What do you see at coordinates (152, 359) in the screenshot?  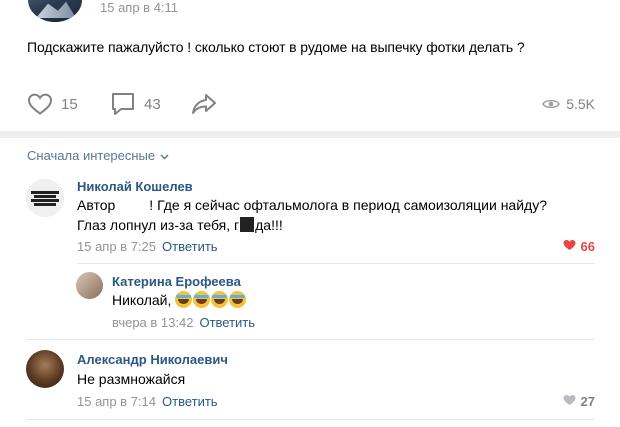 I see `comment-author-name: Александр Николаевич` at bounding box center [152, 359].